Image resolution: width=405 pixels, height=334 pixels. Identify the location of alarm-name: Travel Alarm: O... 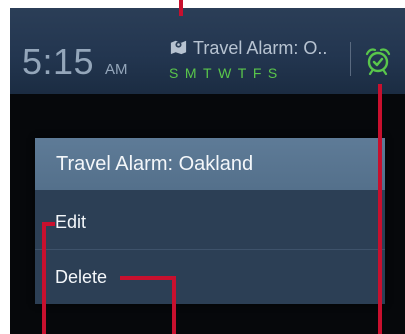
(260, 48).